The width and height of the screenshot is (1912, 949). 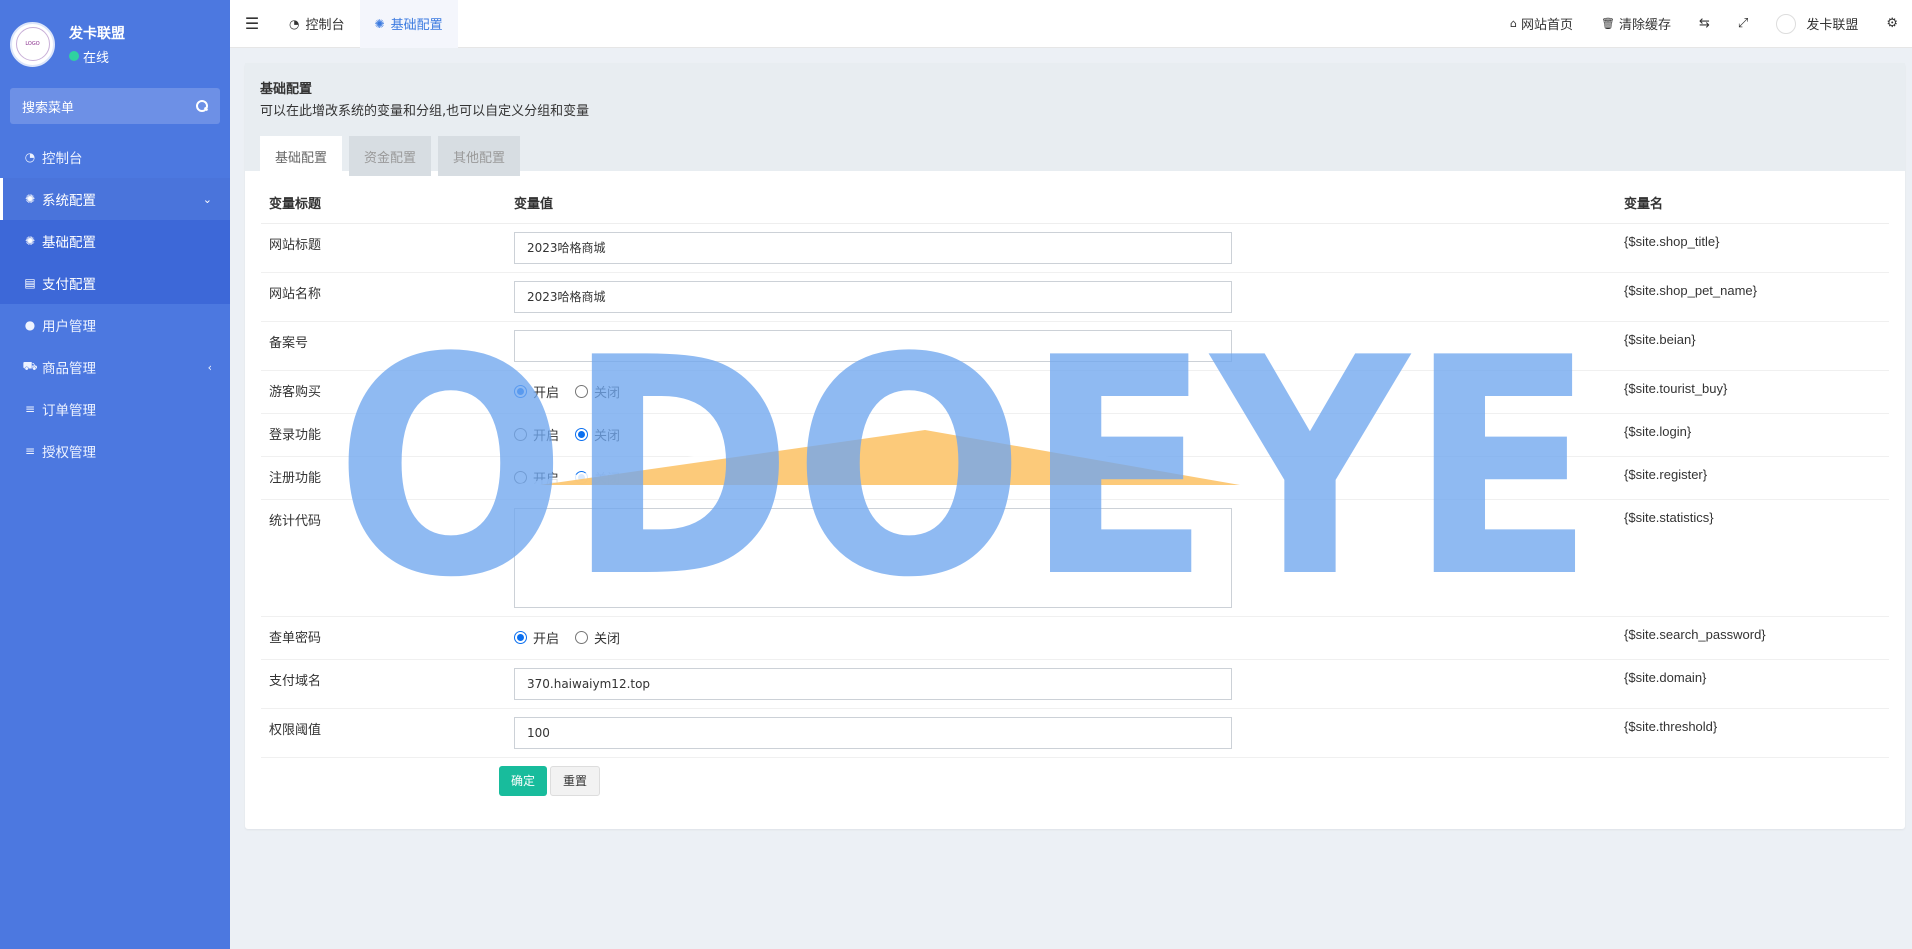 I want to click on sidebar-item-license: ≡ 授权管理, so click(x=115, y=451).